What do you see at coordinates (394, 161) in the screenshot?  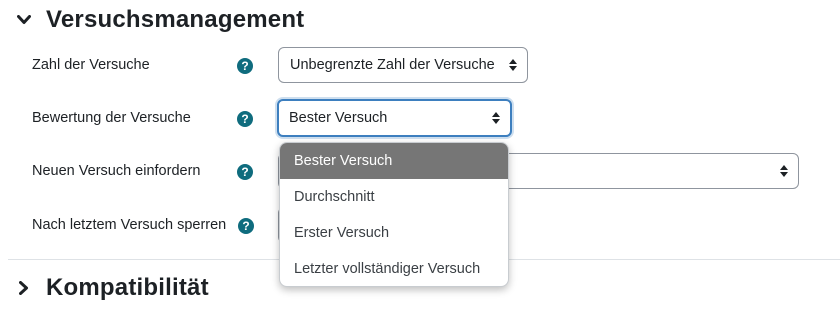 I see `dropdown-option: Bester Versuch` at bounding box center [394, 161].